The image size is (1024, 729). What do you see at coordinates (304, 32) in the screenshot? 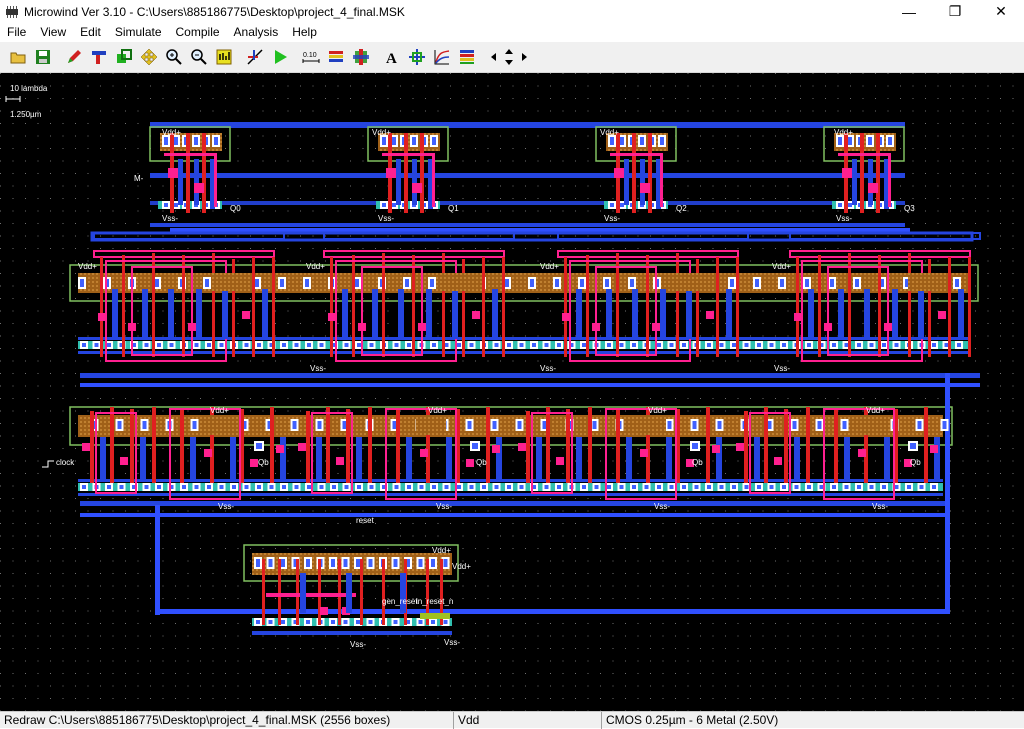
I see `menu-help: Help` at bounding box center [304, 32].